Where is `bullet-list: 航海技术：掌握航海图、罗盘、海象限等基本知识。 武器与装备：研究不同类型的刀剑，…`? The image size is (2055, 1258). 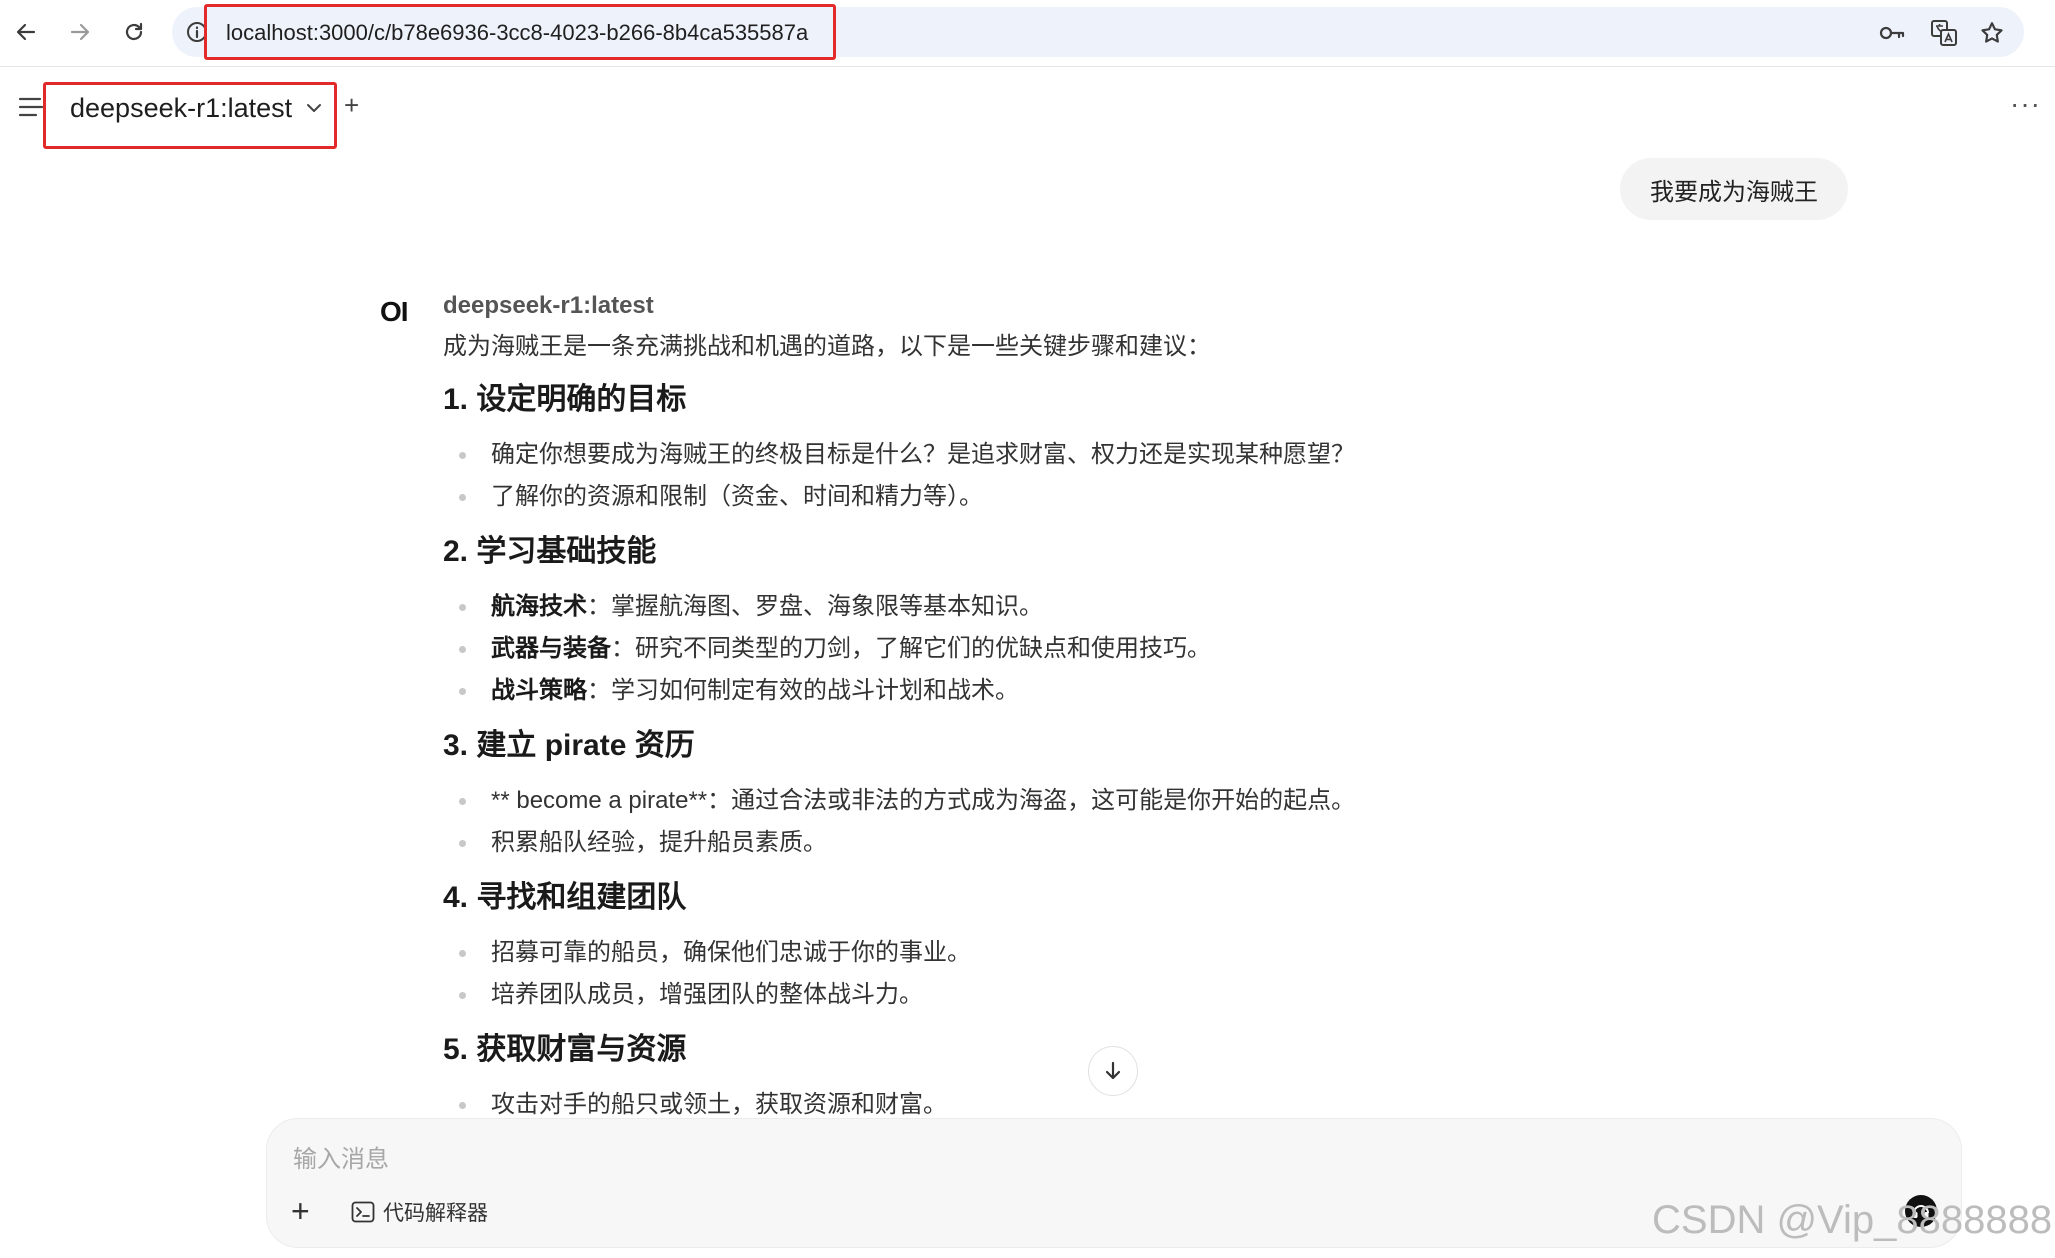 bullet-list: 航海技术：掌握航海图、罗盘、海象限等基本知识。 武器与装备：研究不同类型的刀剑，… is located at coordinates (943, 649).